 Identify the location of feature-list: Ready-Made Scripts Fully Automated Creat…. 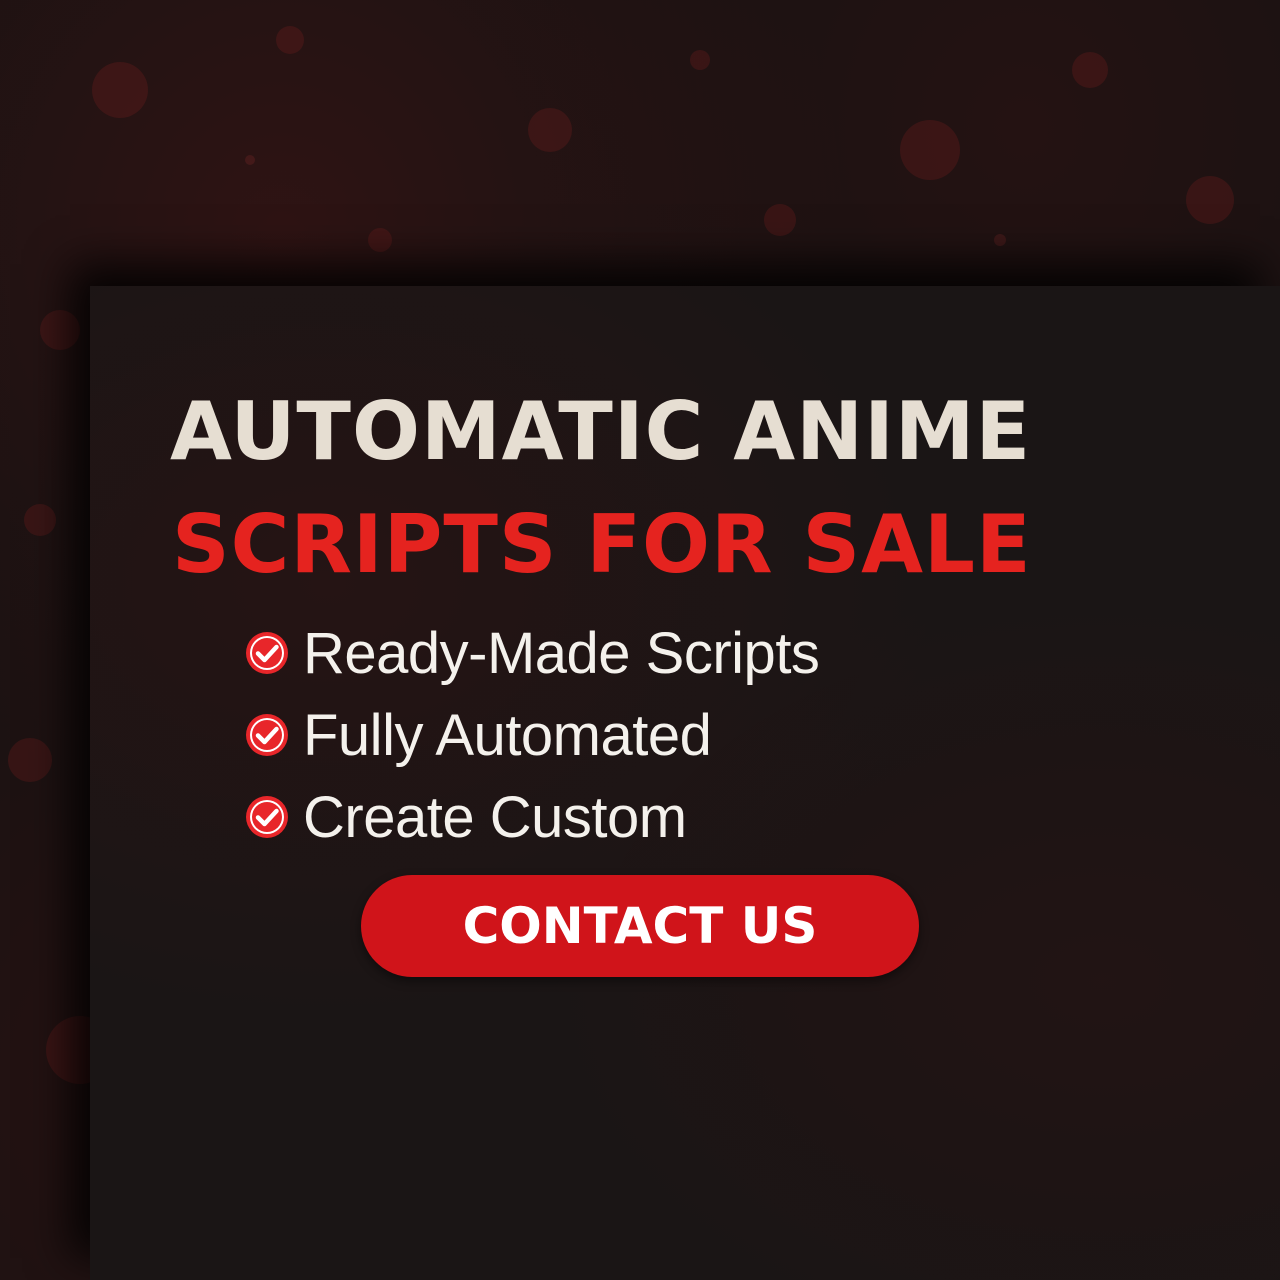
(532, 735).